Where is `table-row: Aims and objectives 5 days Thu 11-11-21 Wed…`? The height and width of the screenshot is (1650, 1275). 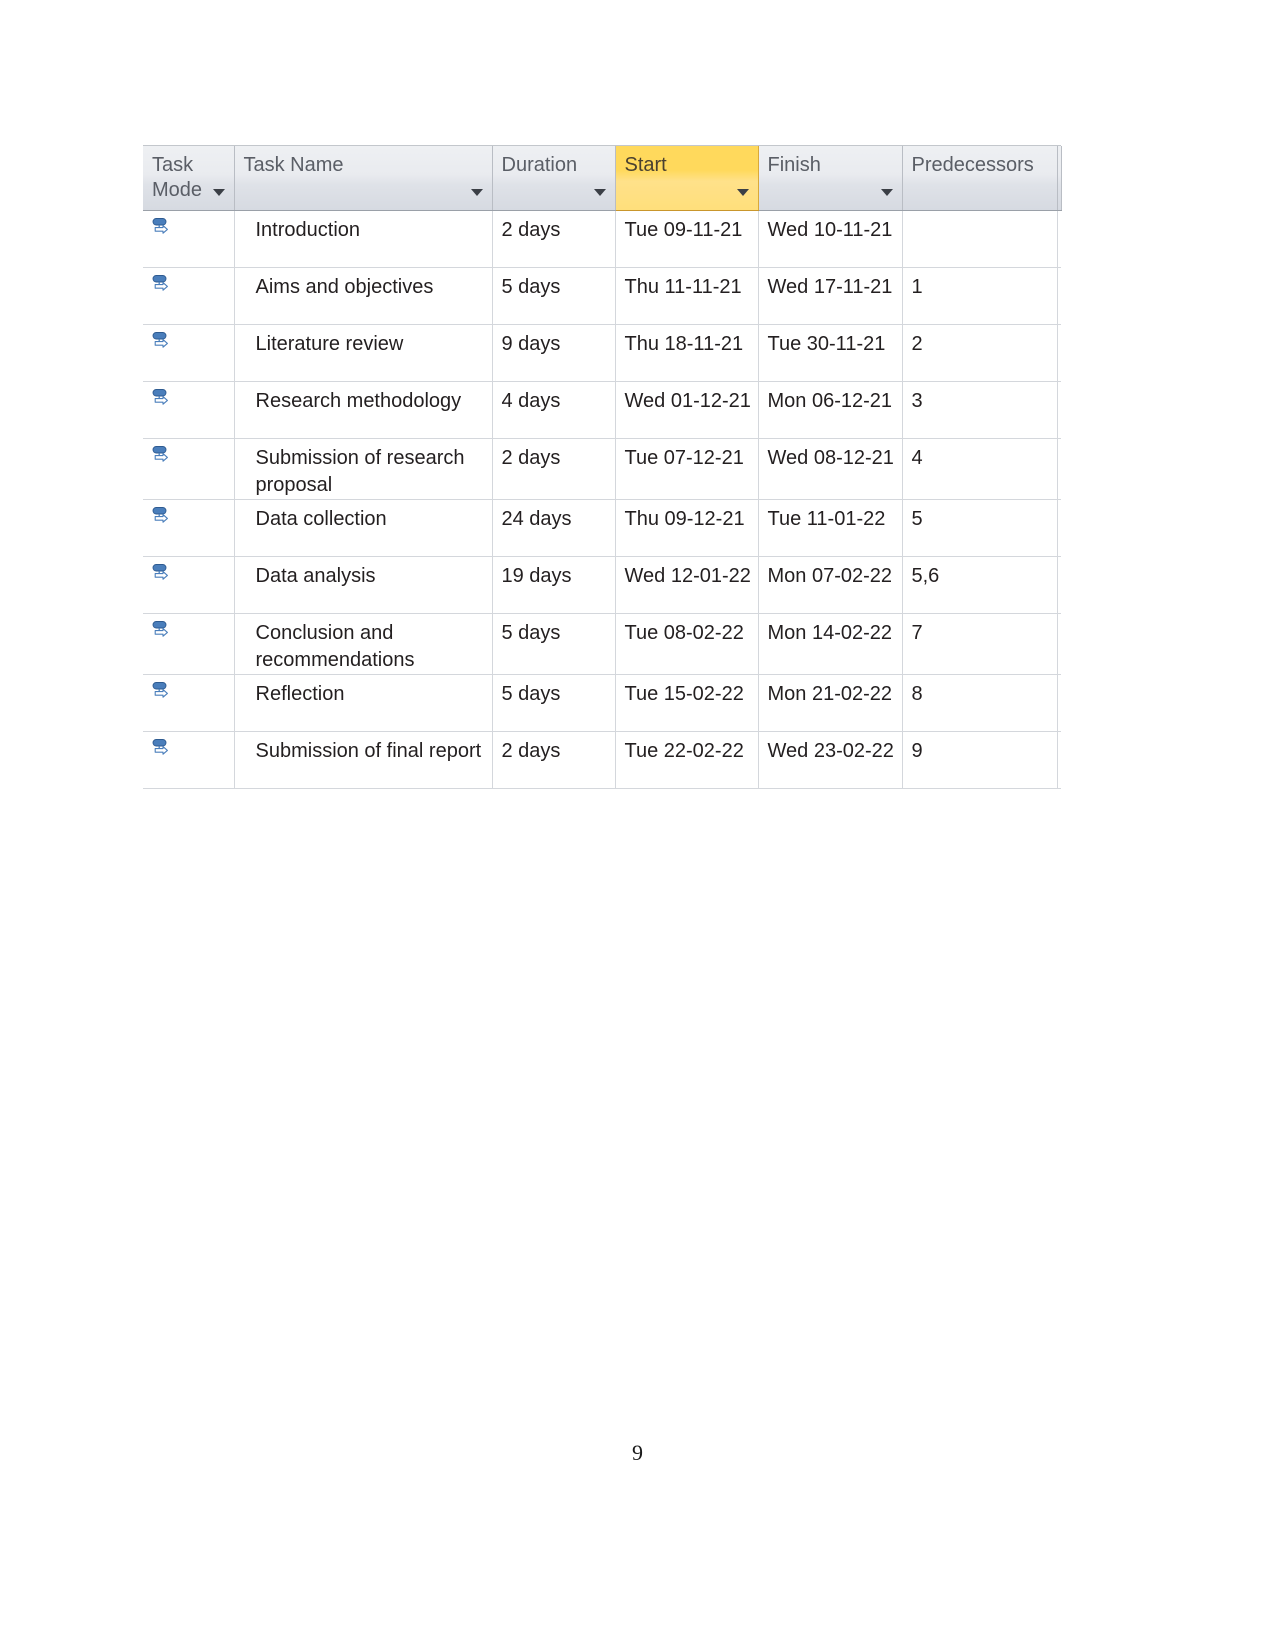 table-row: Aims and objectives 5 days Thu 11-11-21 Wed… is located at coordinates (602, 296).